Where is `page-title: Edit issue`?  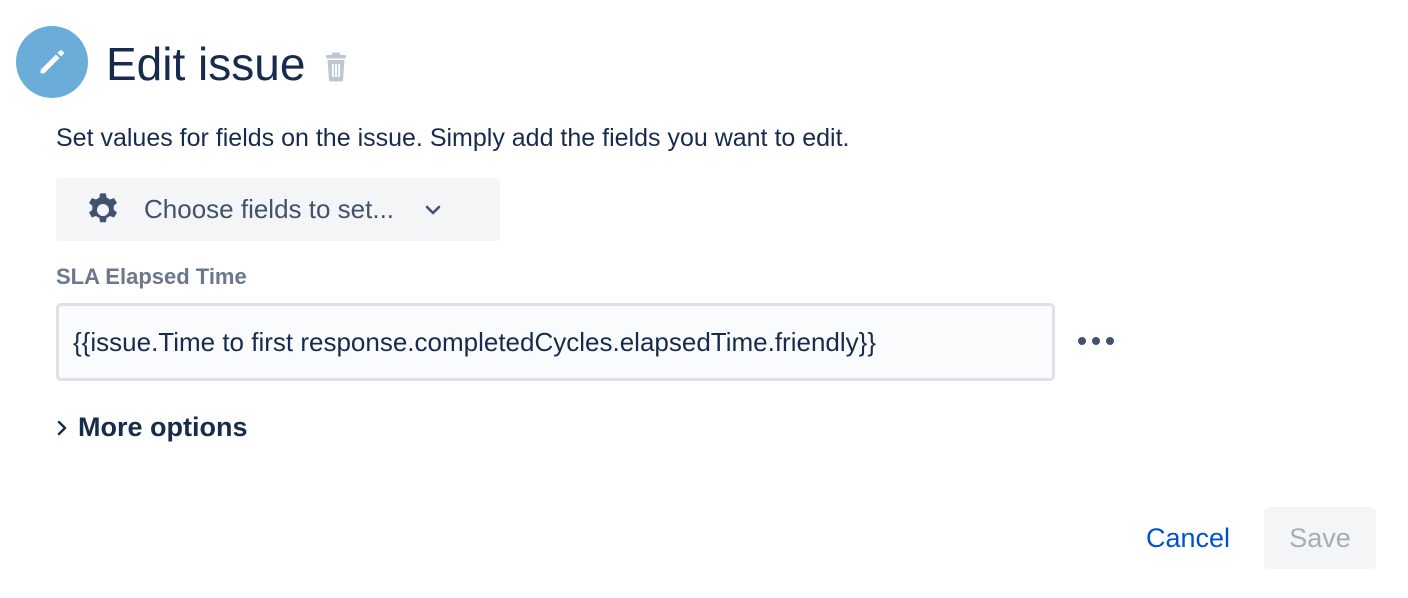 page-title: Edit issue is located at coordinates (206, 64).